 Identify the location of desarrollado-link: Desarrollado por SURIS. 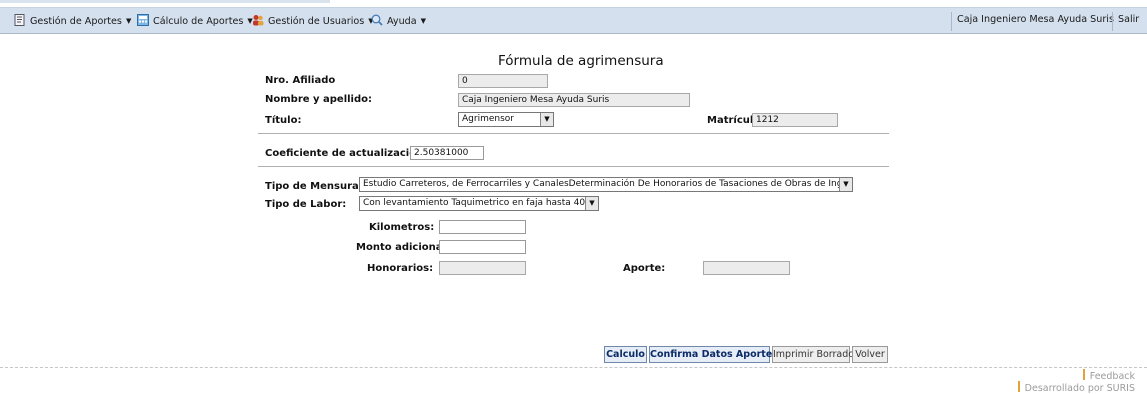
(1076, 387).